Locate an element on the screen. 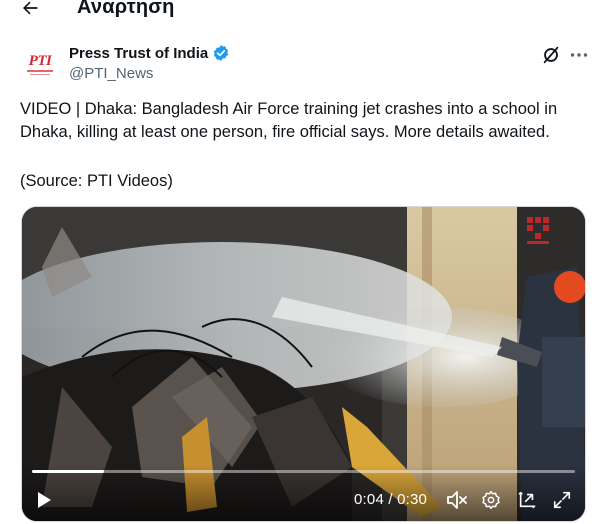 The width and height of the screenshot is (597, 524). video-progress-fill is located at coordinates (68, 471).